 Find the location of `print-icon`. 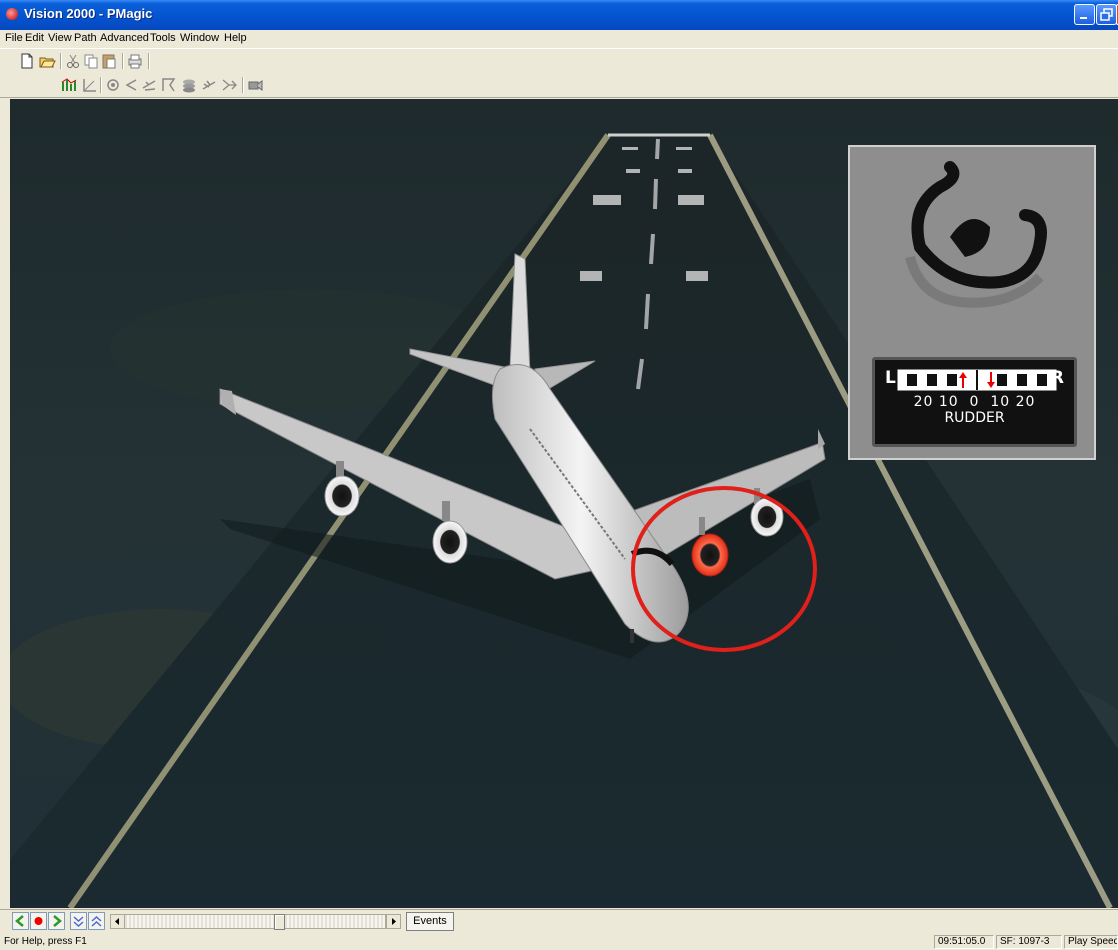

print-icon is located at coordinates (135, 61).